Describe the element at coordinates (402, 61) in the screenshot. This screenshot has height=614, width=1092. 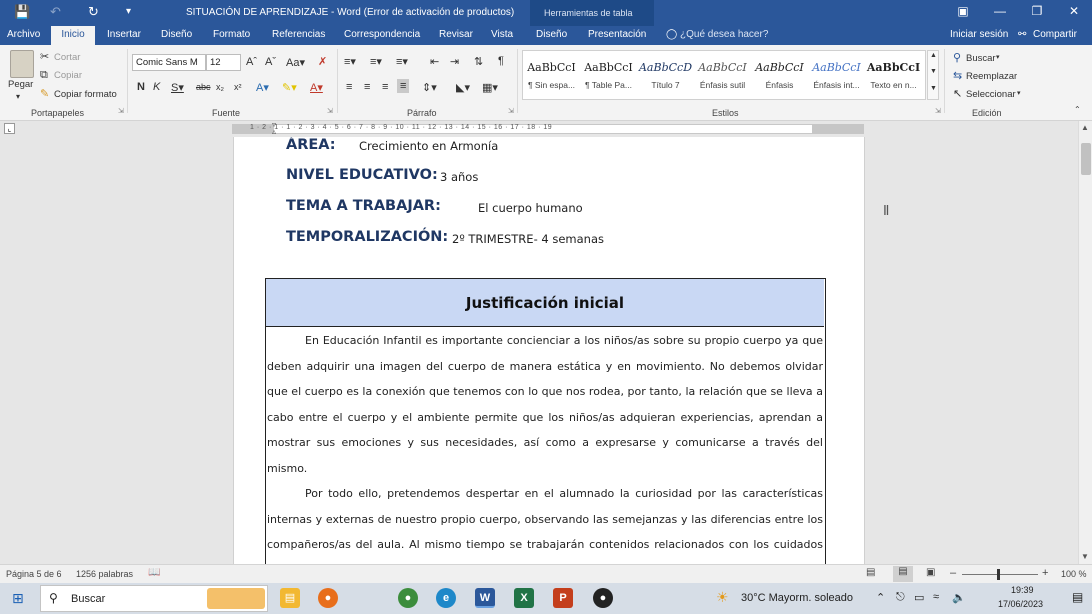
I see `multilevel-list-icon: ≡▾` at that location.